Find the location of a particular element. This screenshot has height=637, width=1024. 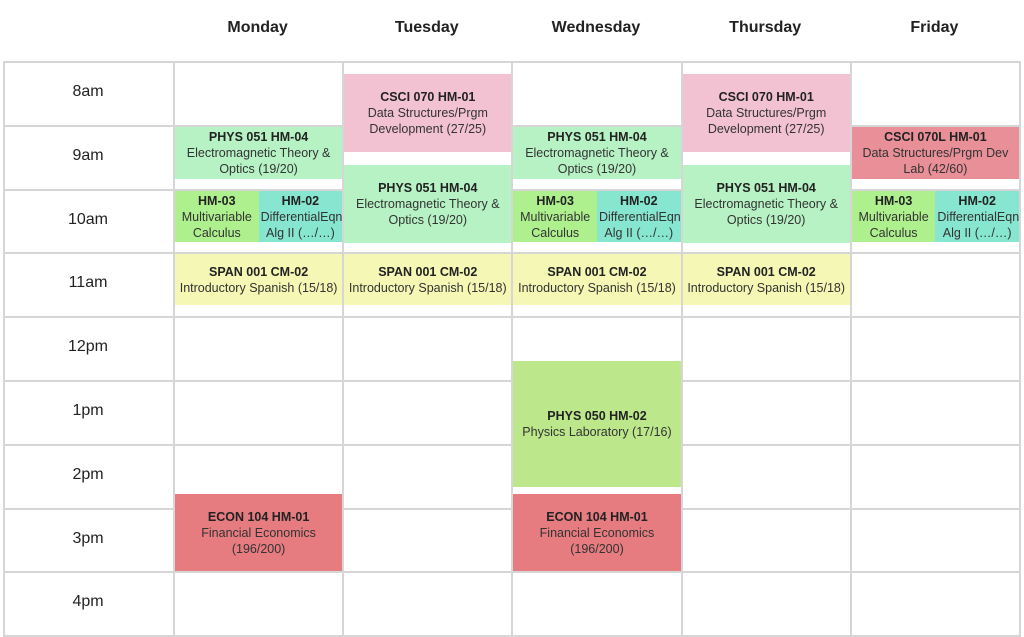

course-code: CSCI 070L HM-01 is located at coordinates (935, 136).